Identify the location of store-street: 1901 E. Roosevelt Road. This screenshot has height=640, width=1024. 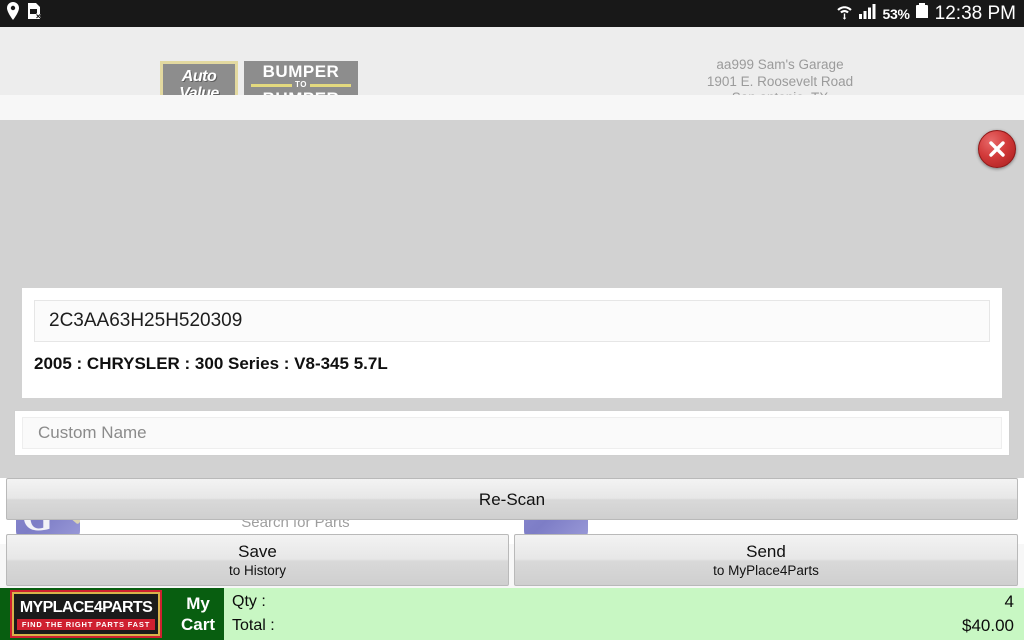
(780, 81).